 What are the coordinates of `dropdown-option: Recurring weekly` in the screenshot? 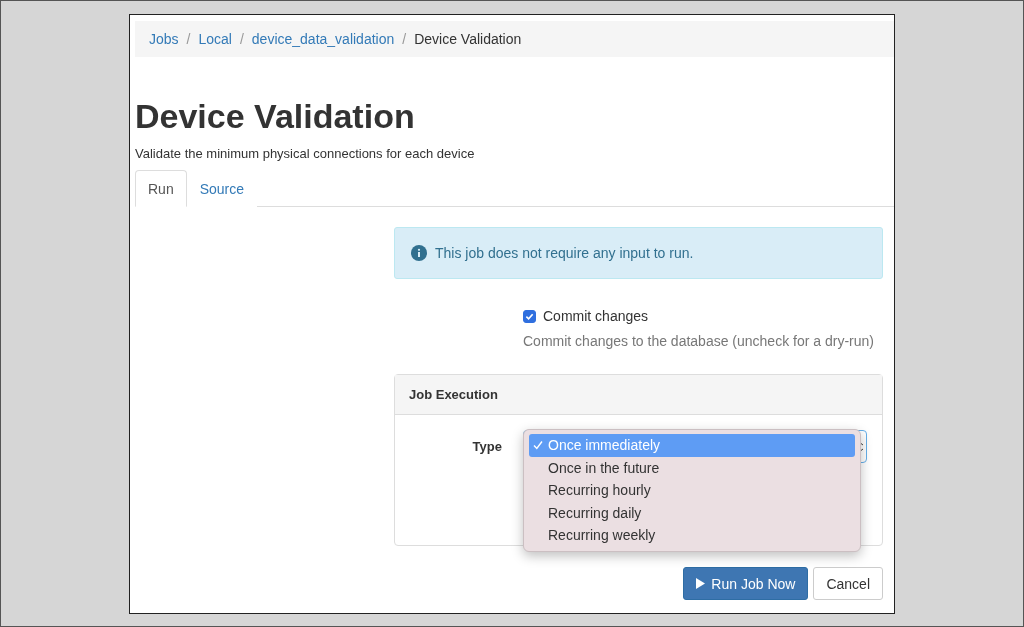 It's located at (692, 535).